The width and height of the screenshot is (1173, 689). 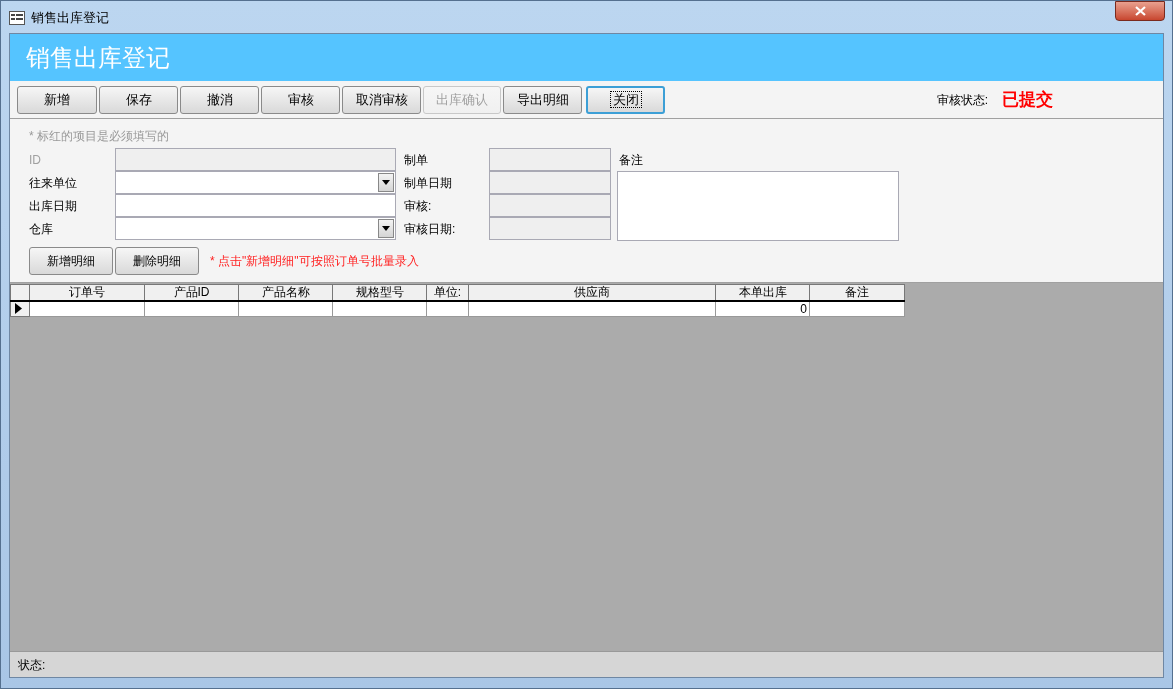 What do you see at coordinates (285, 292) in the screenshot?
I see `column-header: 产品名称` at bounding box center [285, 292].